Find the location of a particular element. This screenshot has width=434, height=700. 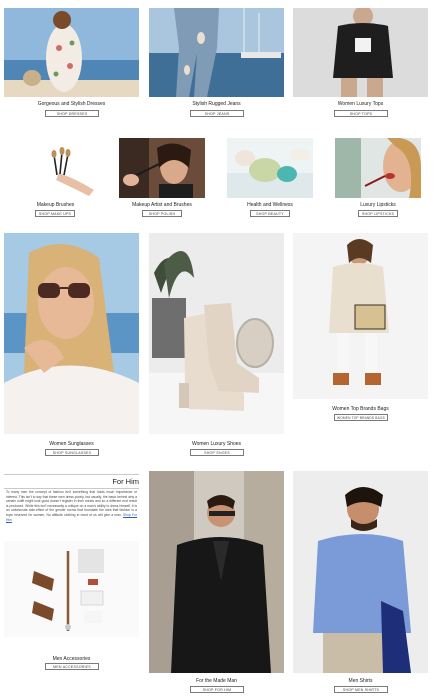

shop-bags-button: WOMEN TOP BRANDS BAGS is located at coordinates (361, 417).